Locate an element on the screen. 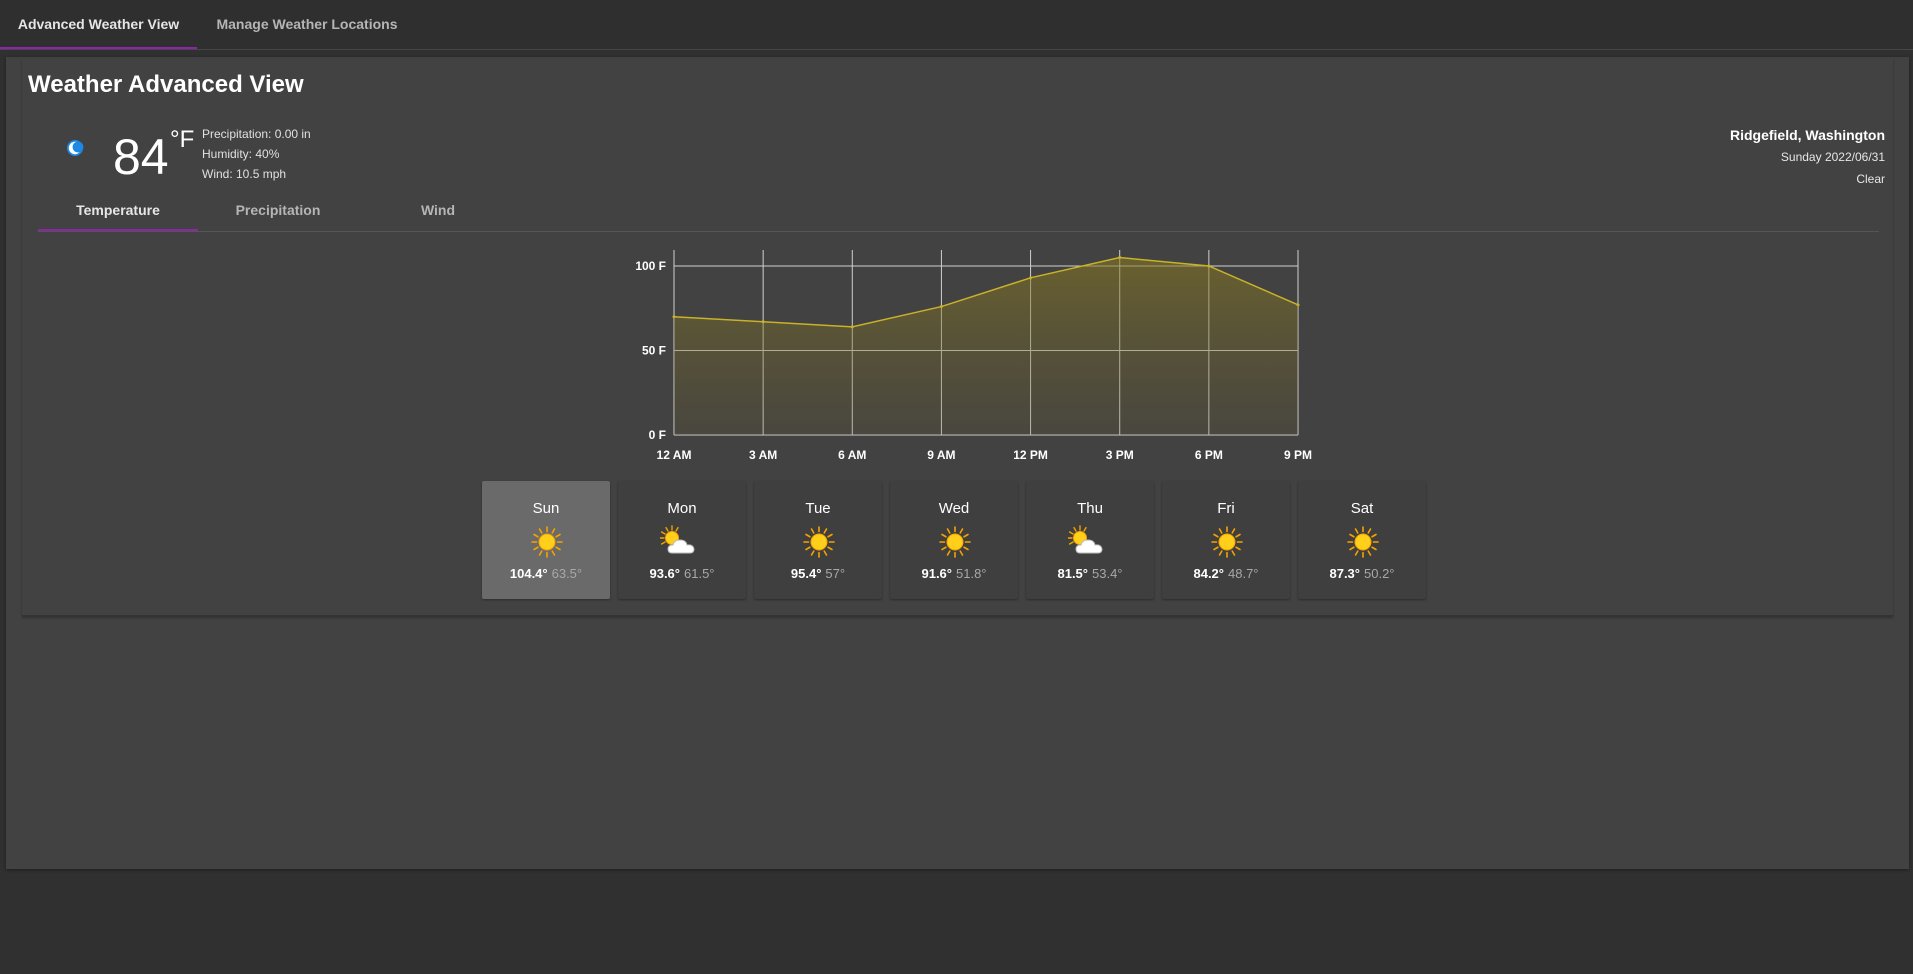 The image size is (1913, 974). day-card-fri: Fri 84.2° 48.7° is located at coordinates (1226, 540).